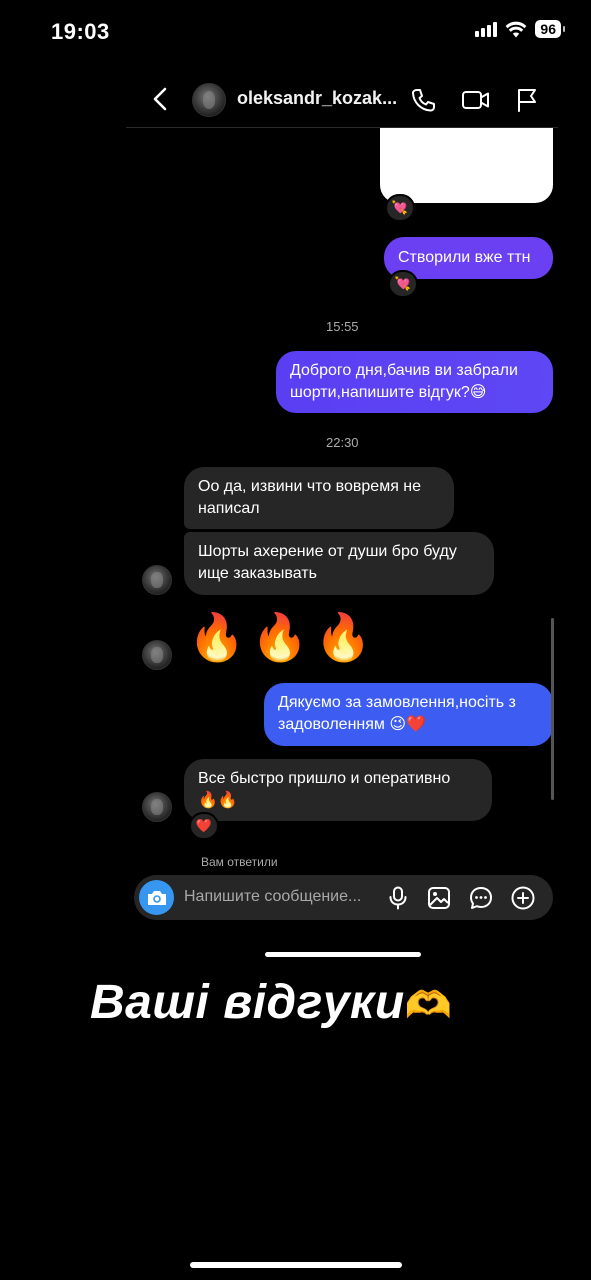 The image size is (591, 1280). What do you see at coordinates (352, 724) in the screenshot?
I see `message-text-line: задоволенням 😉❤️` at bounding box center [352, 724].